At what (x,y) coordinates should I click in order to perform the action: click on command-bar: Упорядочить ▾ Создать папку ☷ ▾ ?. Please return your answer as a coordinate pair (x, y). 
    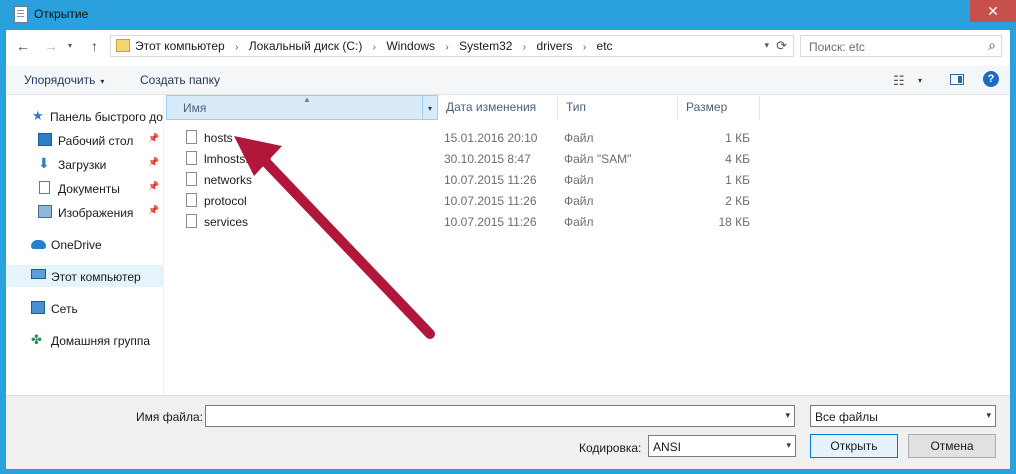
    Looking at the image, I should click on (508, 80).